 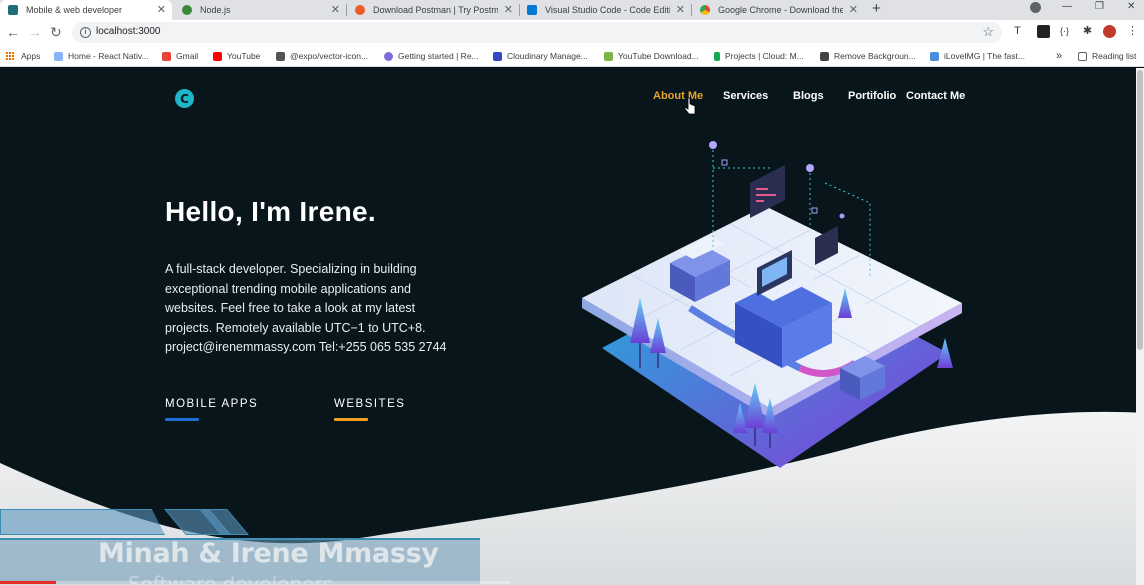 I want to click on reading-list-button: Reading list, so click(x=1107, y=56).